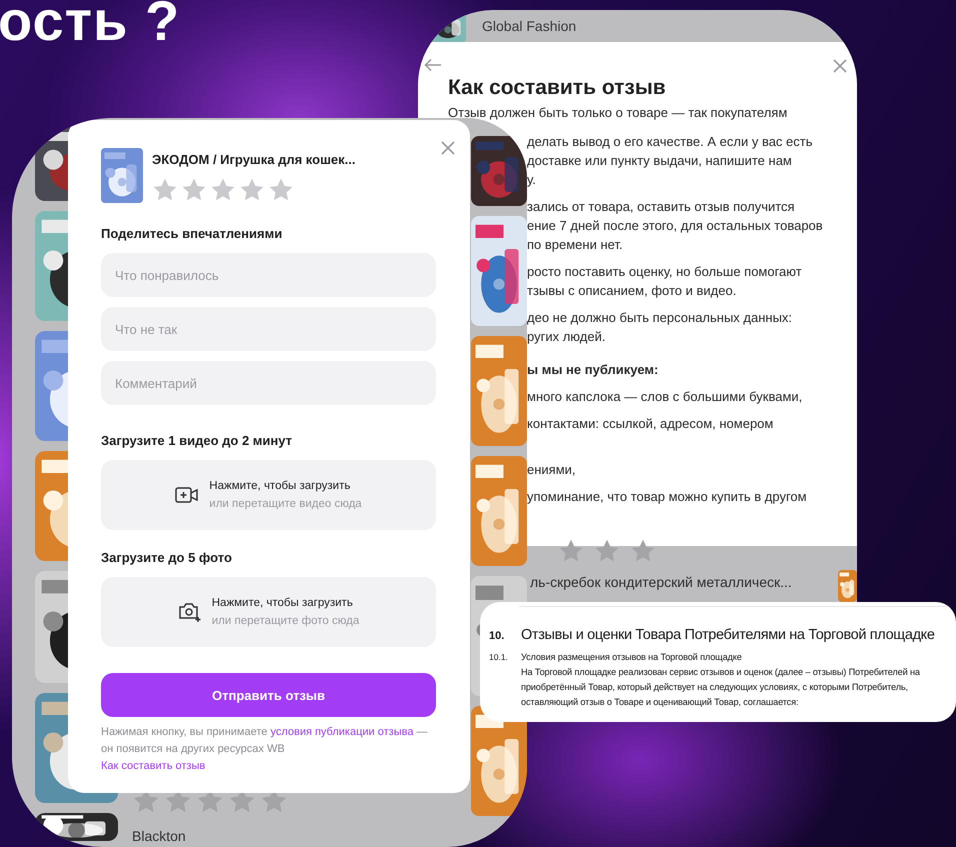  I want to click on guide-text: Отзыв должен быть только о товаре — так покупателям, so click(618, 113).